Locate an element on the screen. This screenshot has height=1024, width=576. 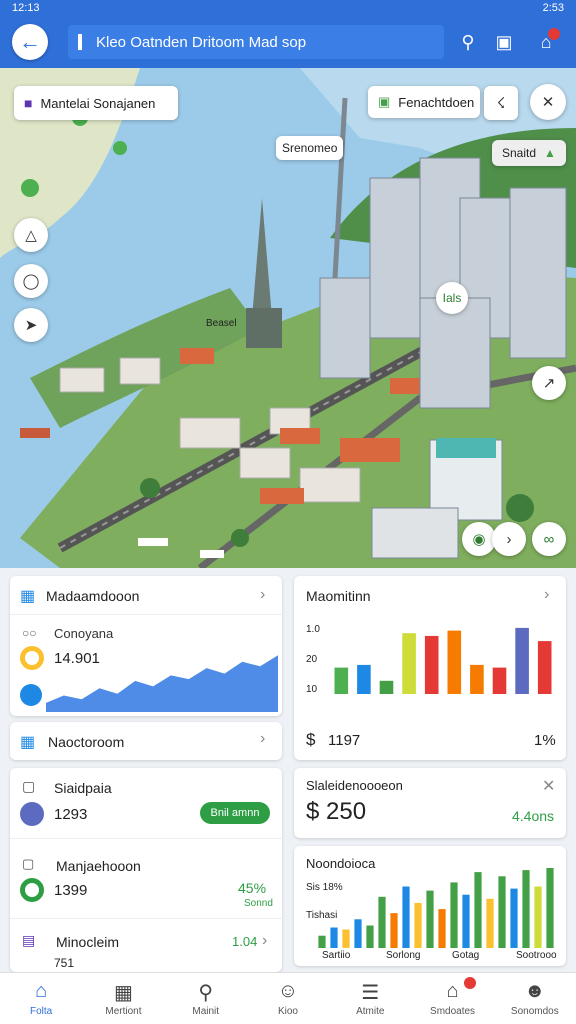
person-icon: ☻ is located at coordinates (535, 991).